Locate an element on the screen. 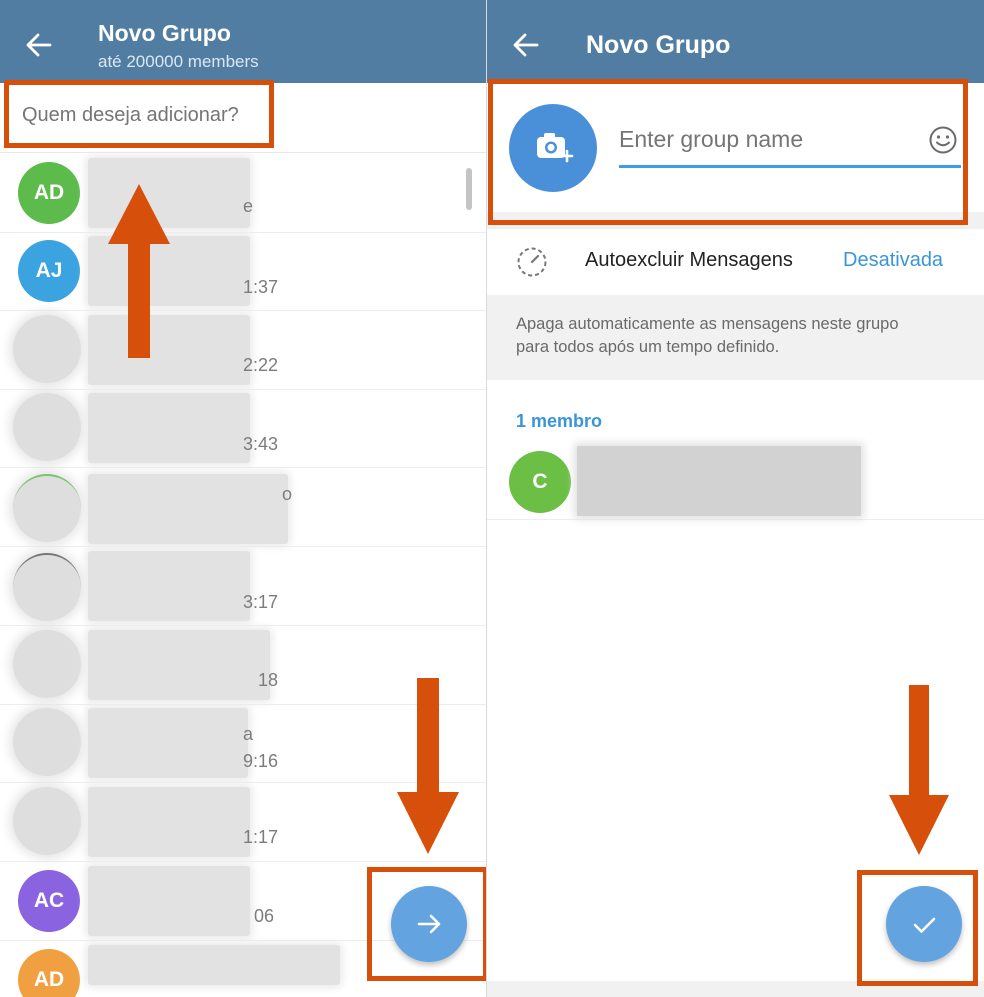  member-row: C is located at coordinates (735, 480).